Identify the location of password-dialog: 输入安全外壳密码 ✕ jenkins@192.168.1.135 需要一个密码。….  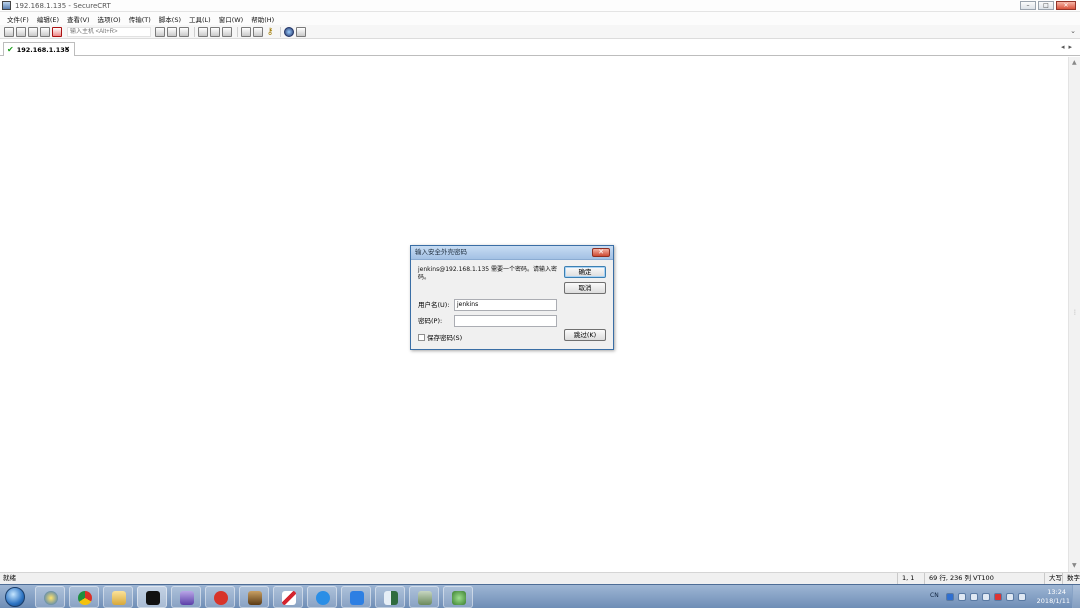
(512, 297).